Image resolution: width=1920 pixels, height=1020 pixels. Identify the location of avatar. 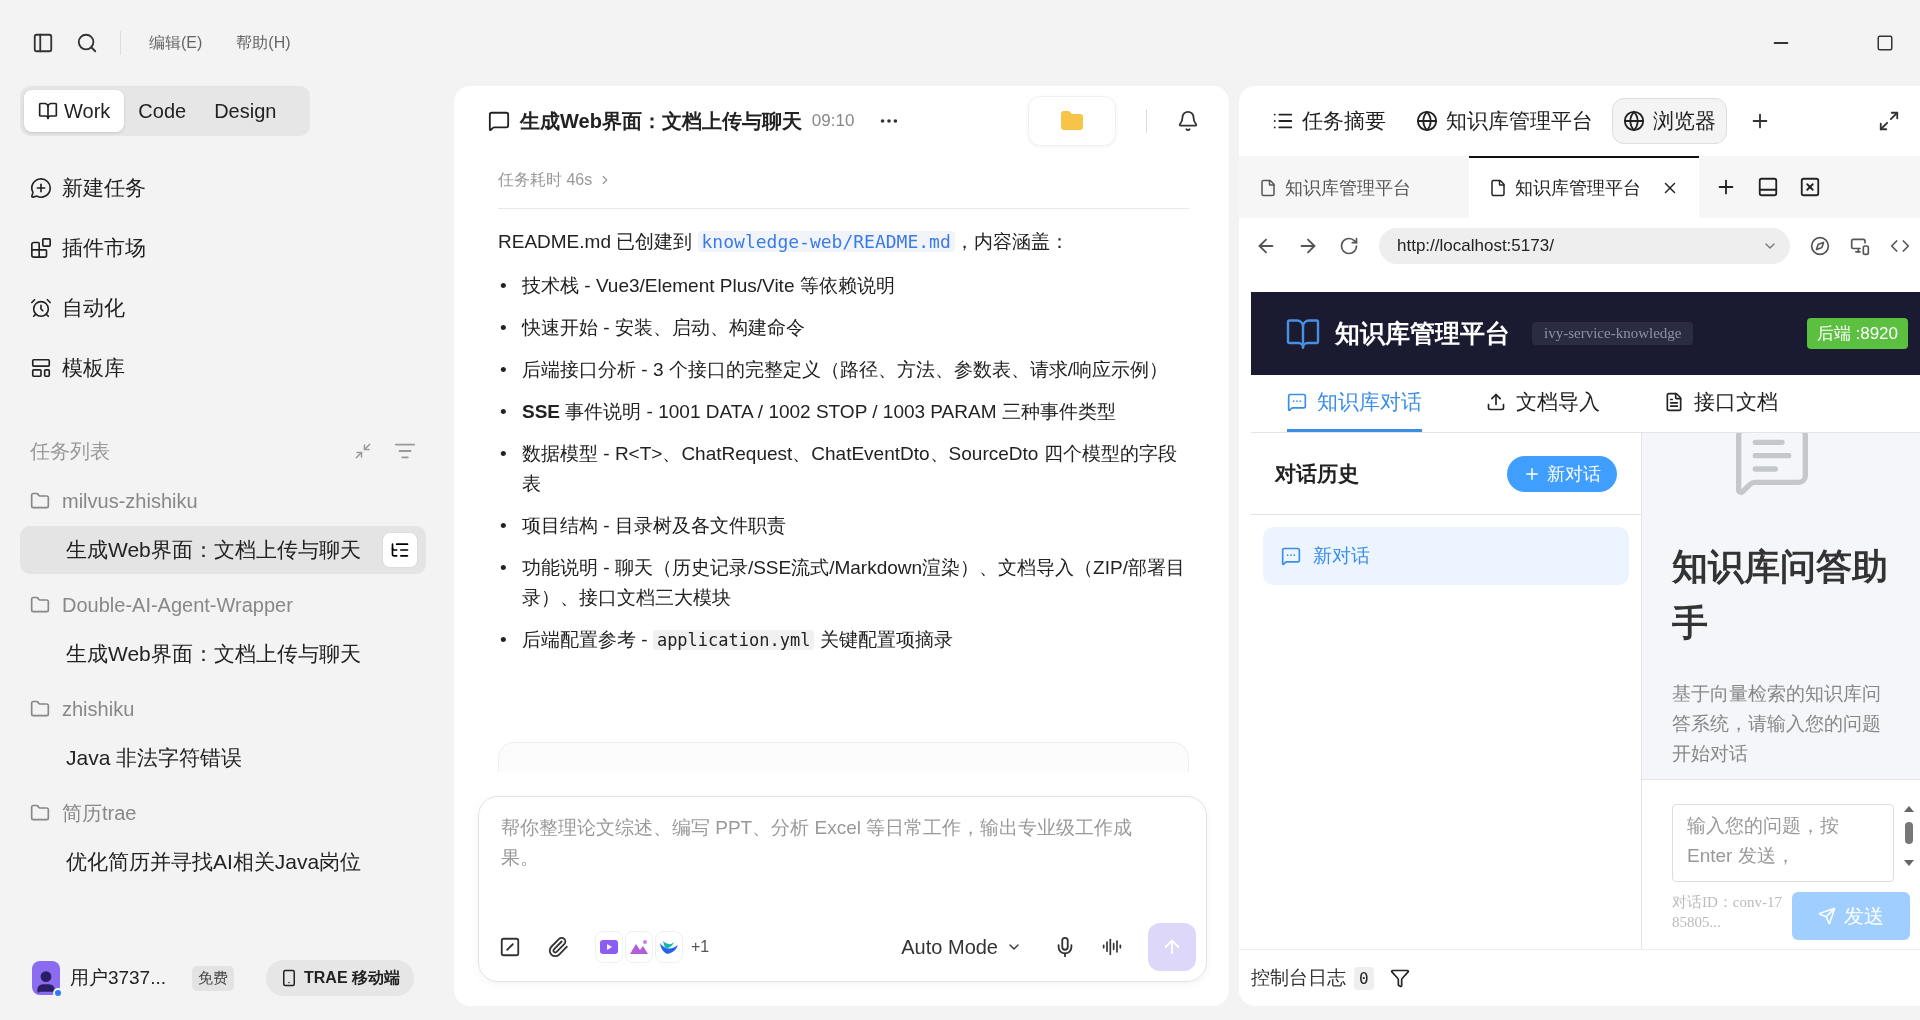
(46, 978).